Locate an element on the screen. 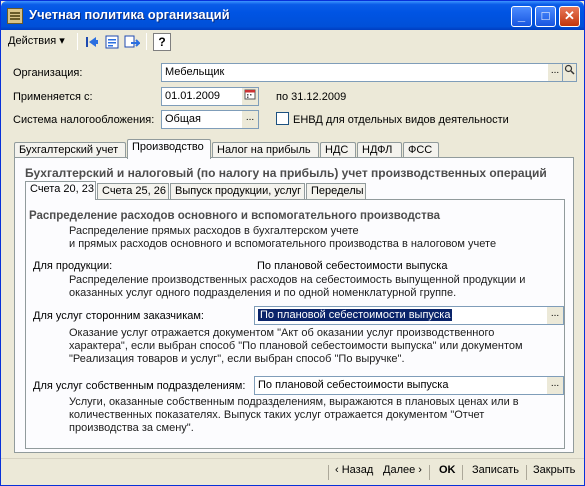 The width and height of the screenshot is (585, 486). minimize-button: _ is located at coordinates (521, 16).